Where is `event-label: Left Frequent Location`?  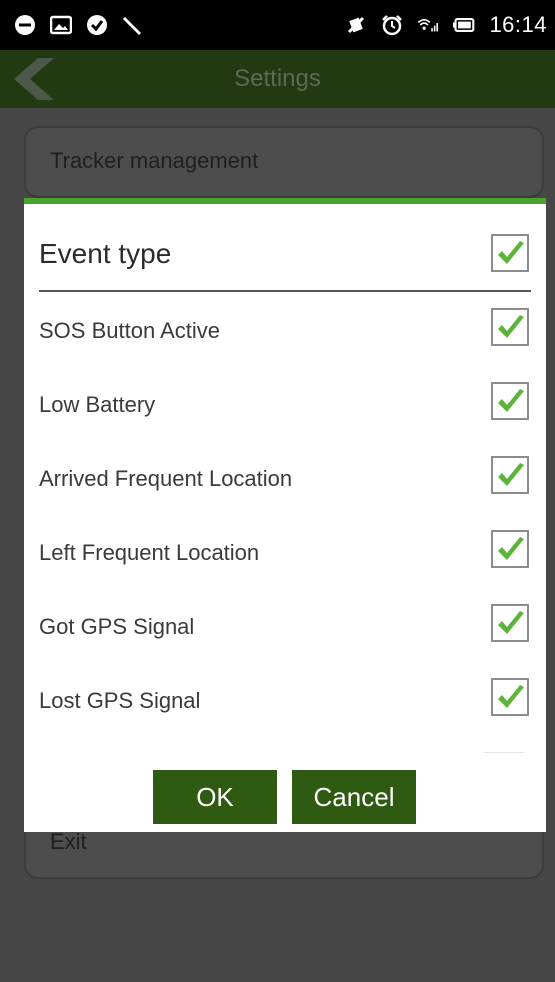
event-label: Left Frequent Location is located at coordinates (149, 552).